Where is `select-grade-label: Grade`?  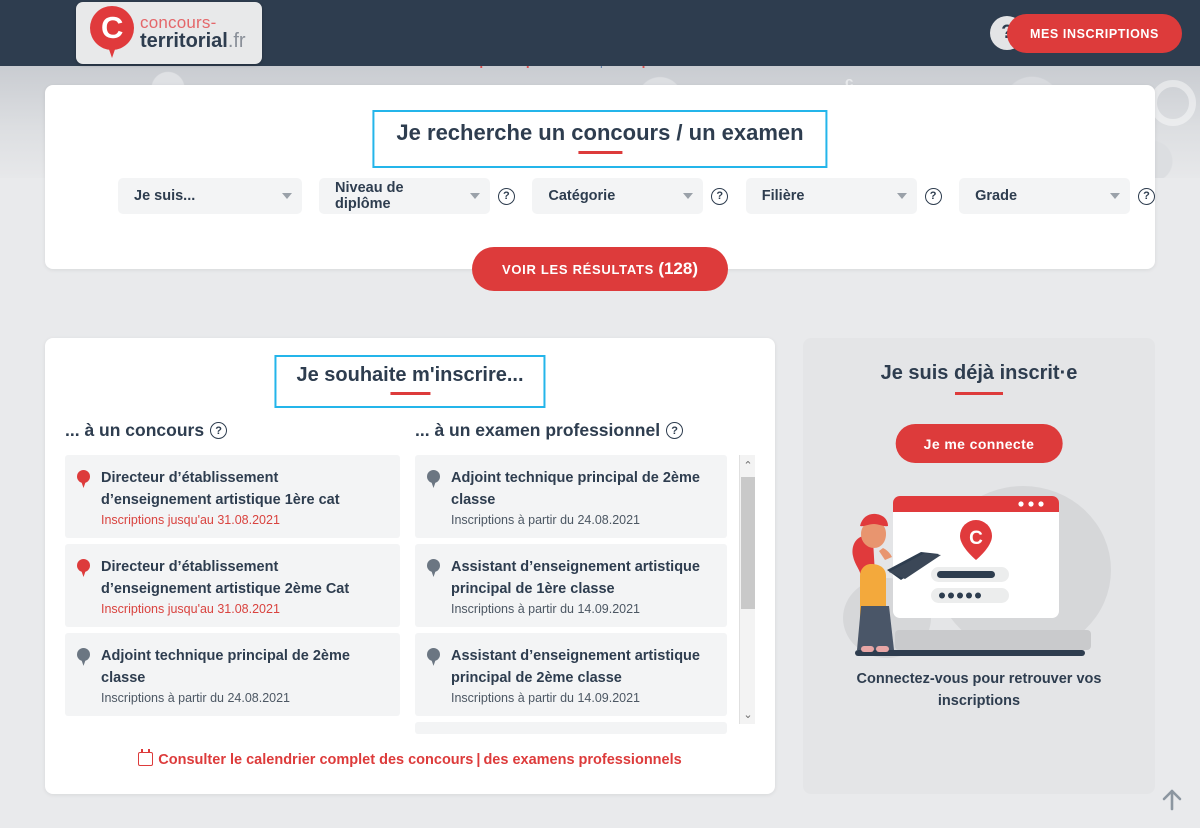 select-grade-label: Grade is located at coordinates (996, 196).